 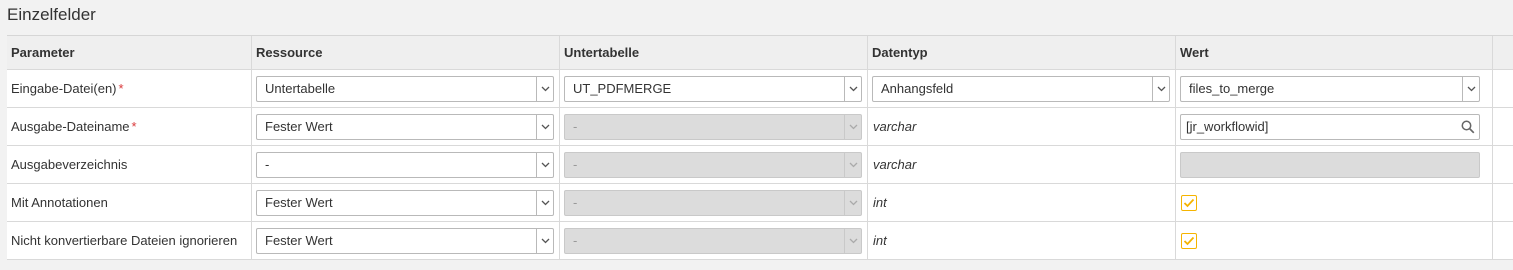 I want to click on parameter-cell: Ausgabeverzeichnis, so click(x=129, y=164).